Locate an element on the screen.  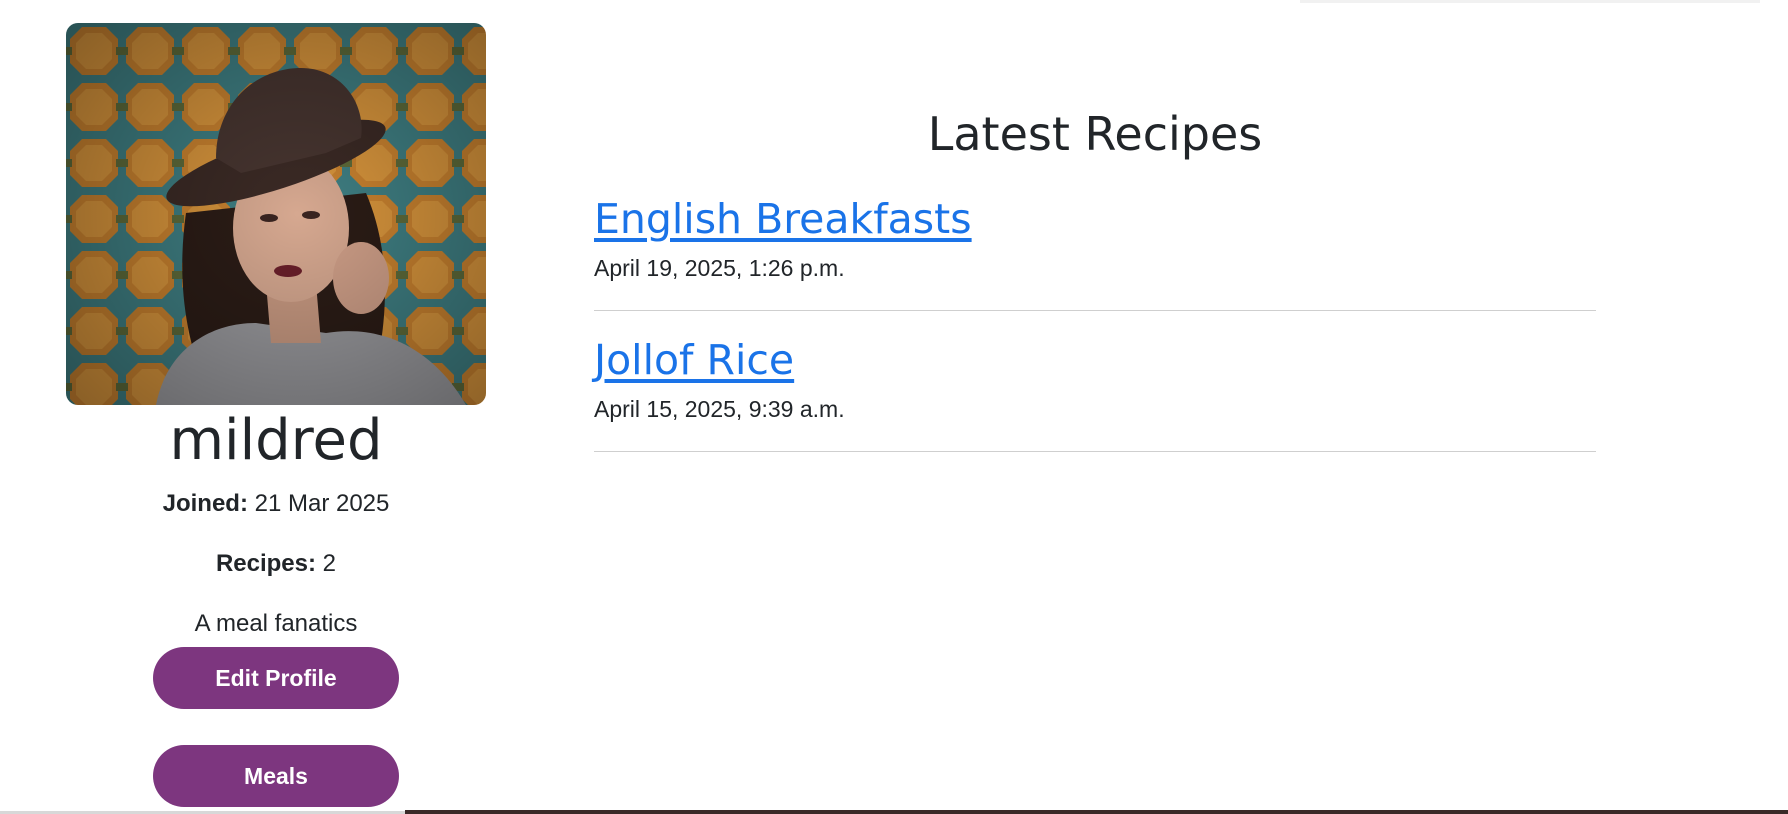
recipe-count: Recipes: 2 is located at coordinates (276, 564).